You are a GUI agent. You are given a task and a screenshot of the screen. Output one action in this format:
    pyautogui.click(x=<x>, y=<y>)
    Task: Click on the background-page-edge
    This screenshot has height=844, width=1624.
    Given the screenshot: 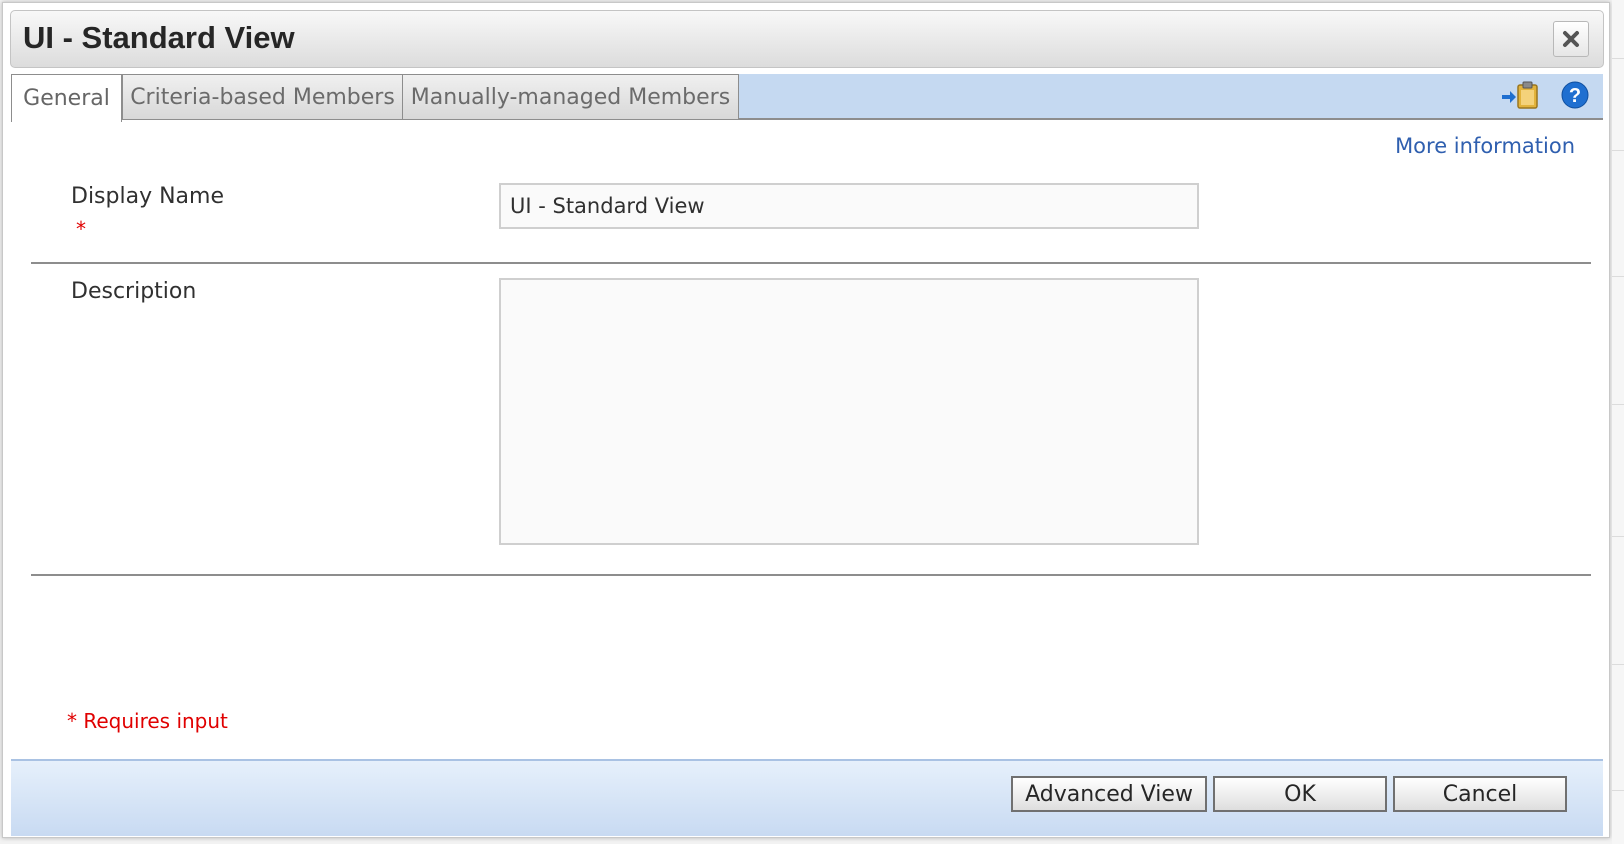 What is the action you would take?
    pyautogui.click(x=1618, y=422)
    